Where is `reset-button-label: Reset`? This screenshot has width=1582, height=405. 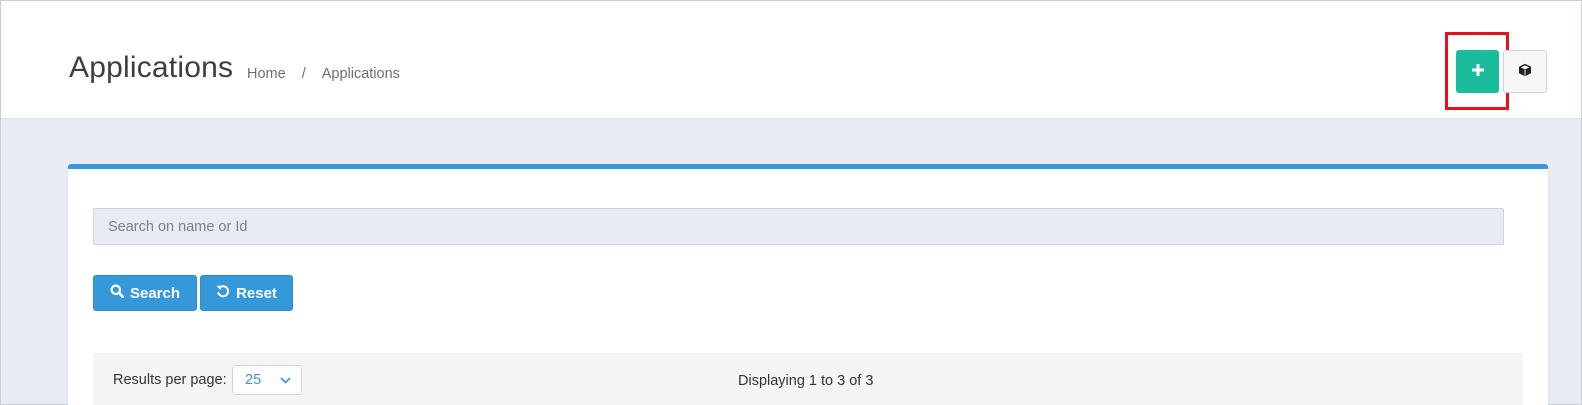
reset-button-label: Reset is located at coordinates (256, 293).